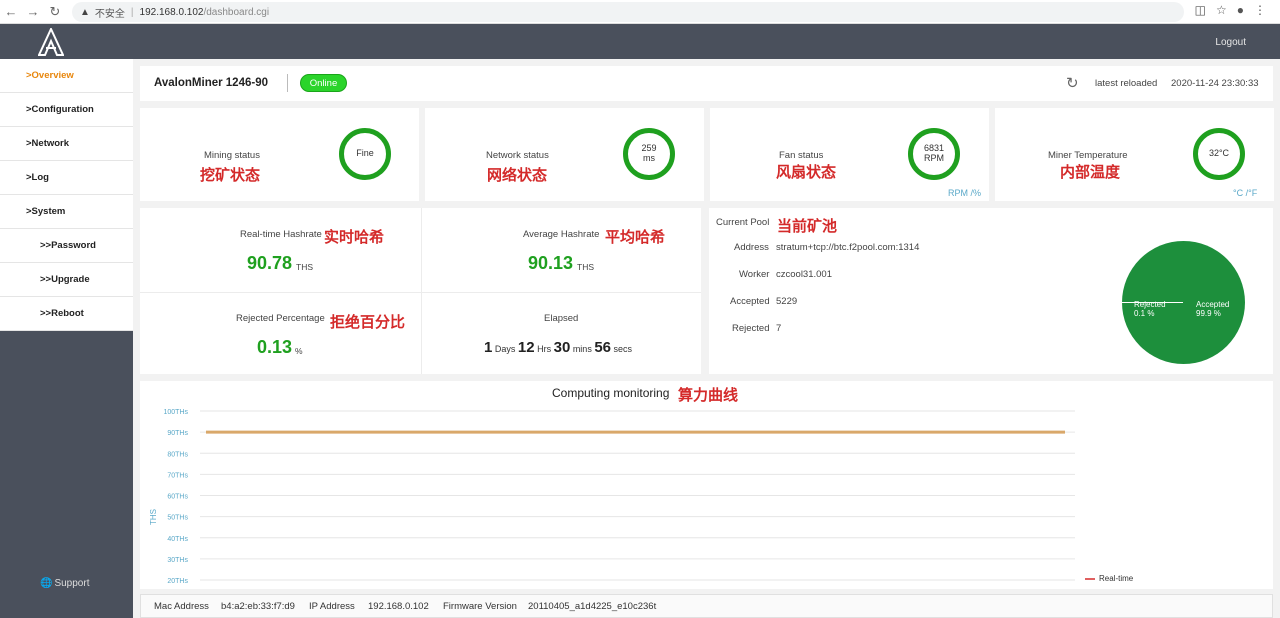 The height and width of the screenshot is (618, 1280). What do you see at coordinates (232, 155) in the screenshot?
I see `mining-status-label: Mining status` at bounding box center [232, 155].